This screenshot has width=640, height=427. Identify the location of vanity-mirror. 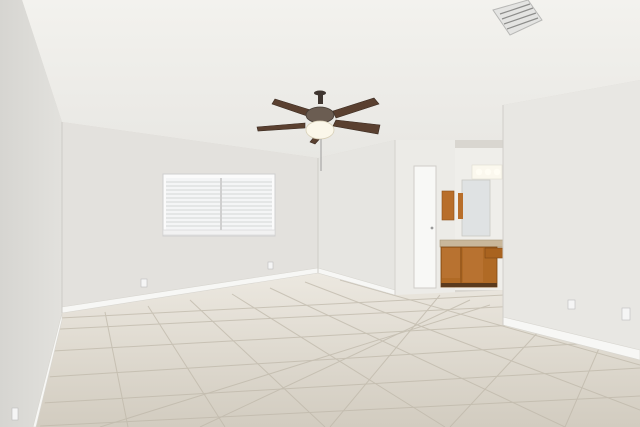
(476, 208).